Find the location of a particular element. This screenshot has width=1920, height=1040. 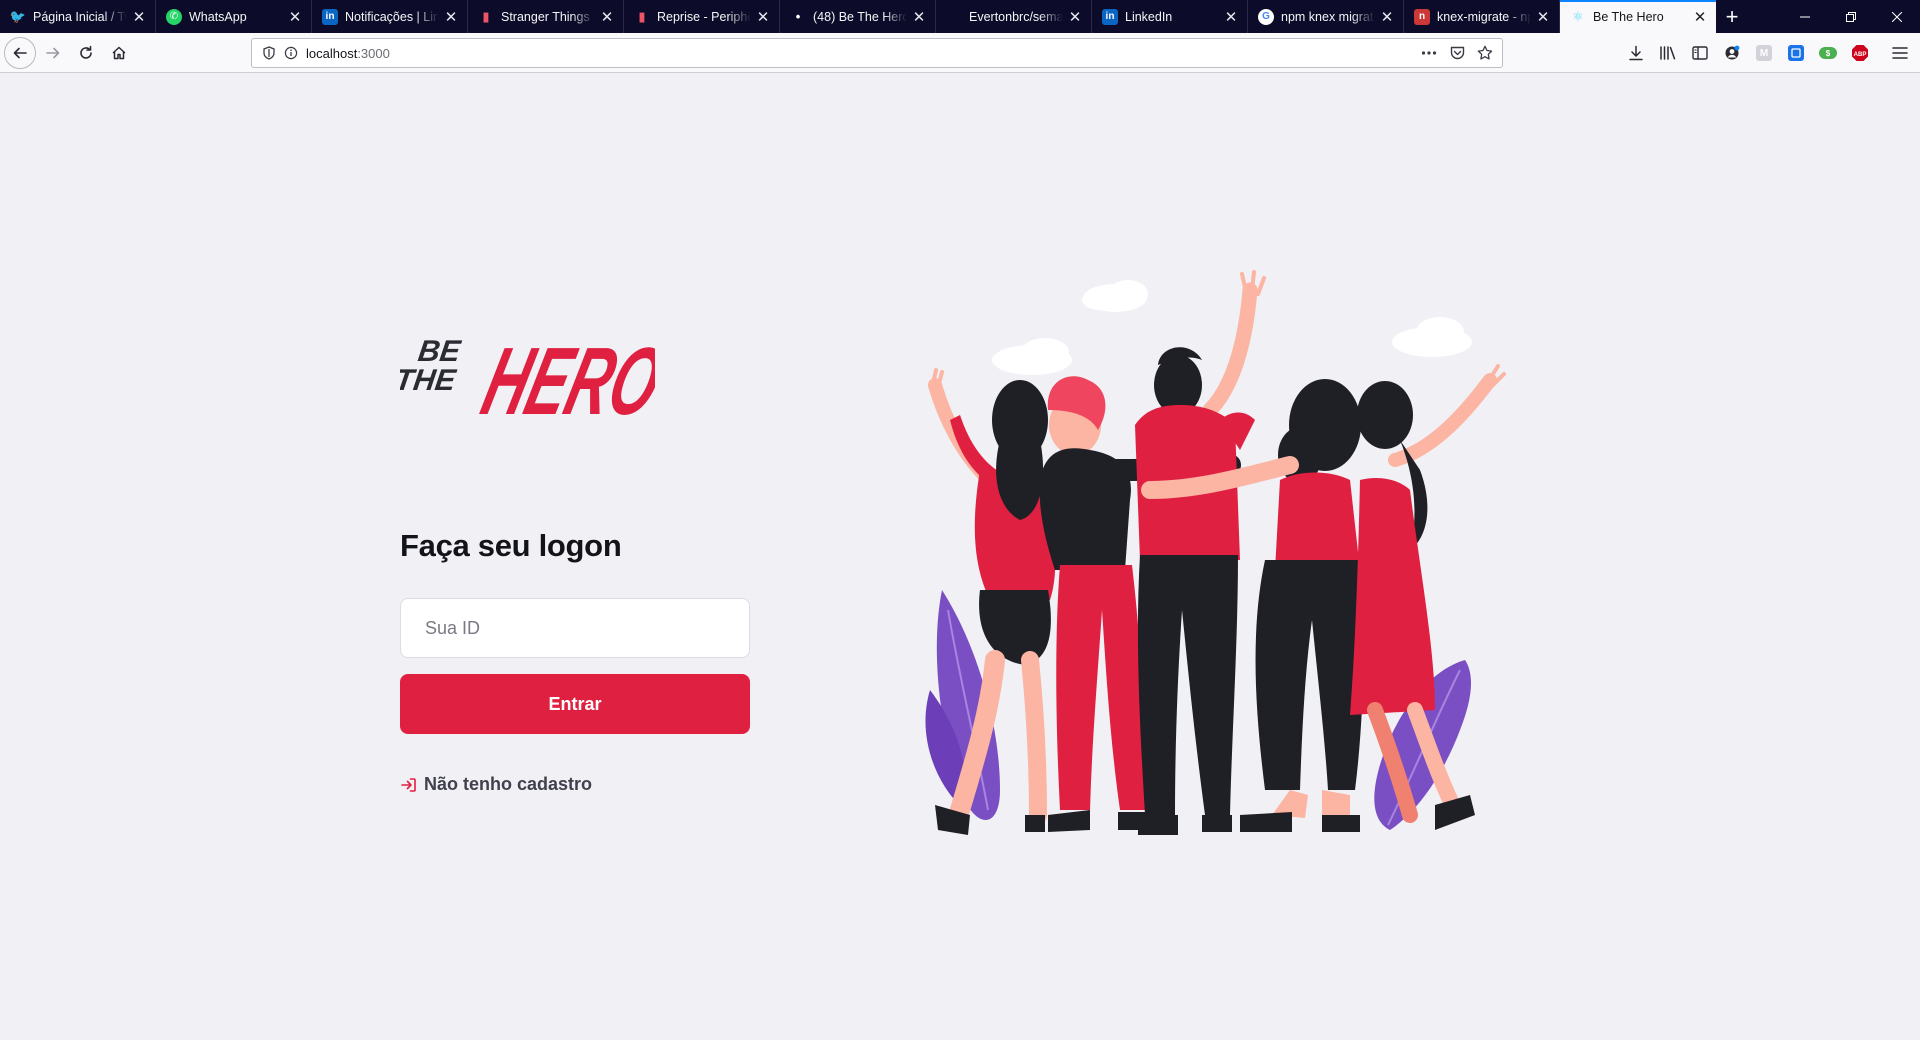

logo-text-small-2: THE is located at coordinates (429, 380).